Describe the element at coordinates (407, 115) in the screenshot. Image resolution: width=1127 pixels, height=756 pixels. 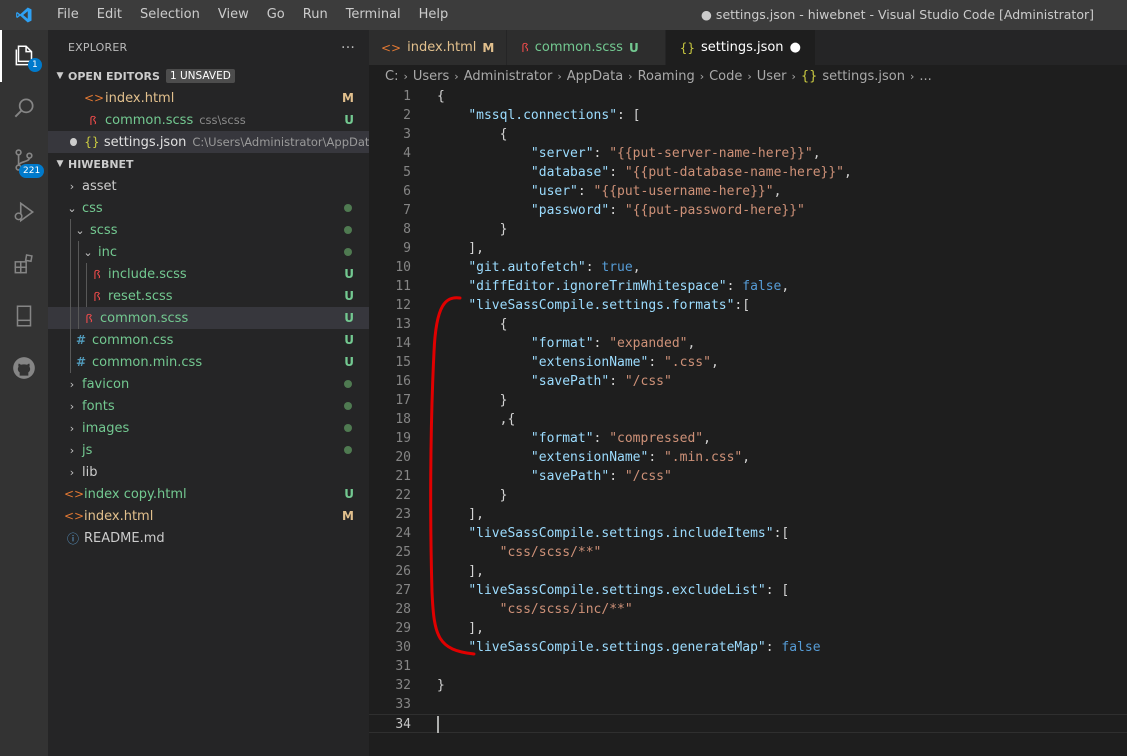
I see `line-number: 2` at that location.